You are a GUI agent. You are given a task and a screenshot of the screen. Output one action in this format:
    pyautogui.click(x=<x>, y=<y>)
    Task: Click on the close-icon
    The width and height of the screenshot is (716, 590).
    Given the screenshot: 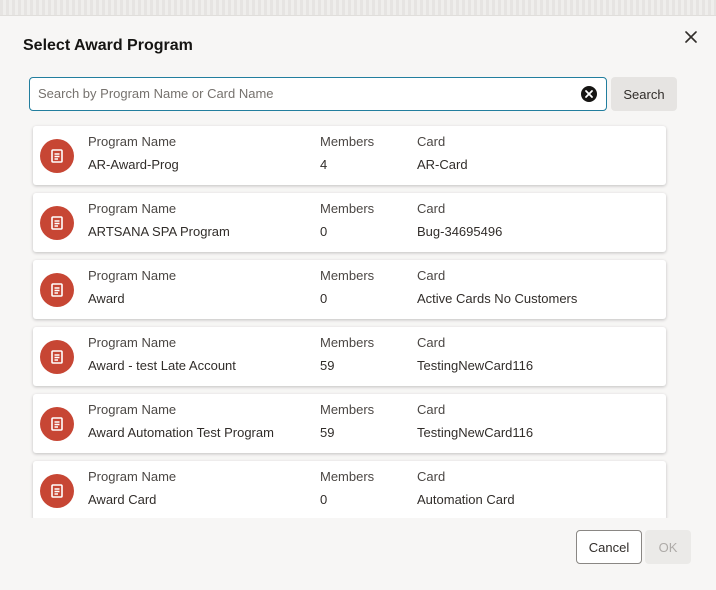 What is the action you would take?
    pyautogui.click(x=691, y=37)
    